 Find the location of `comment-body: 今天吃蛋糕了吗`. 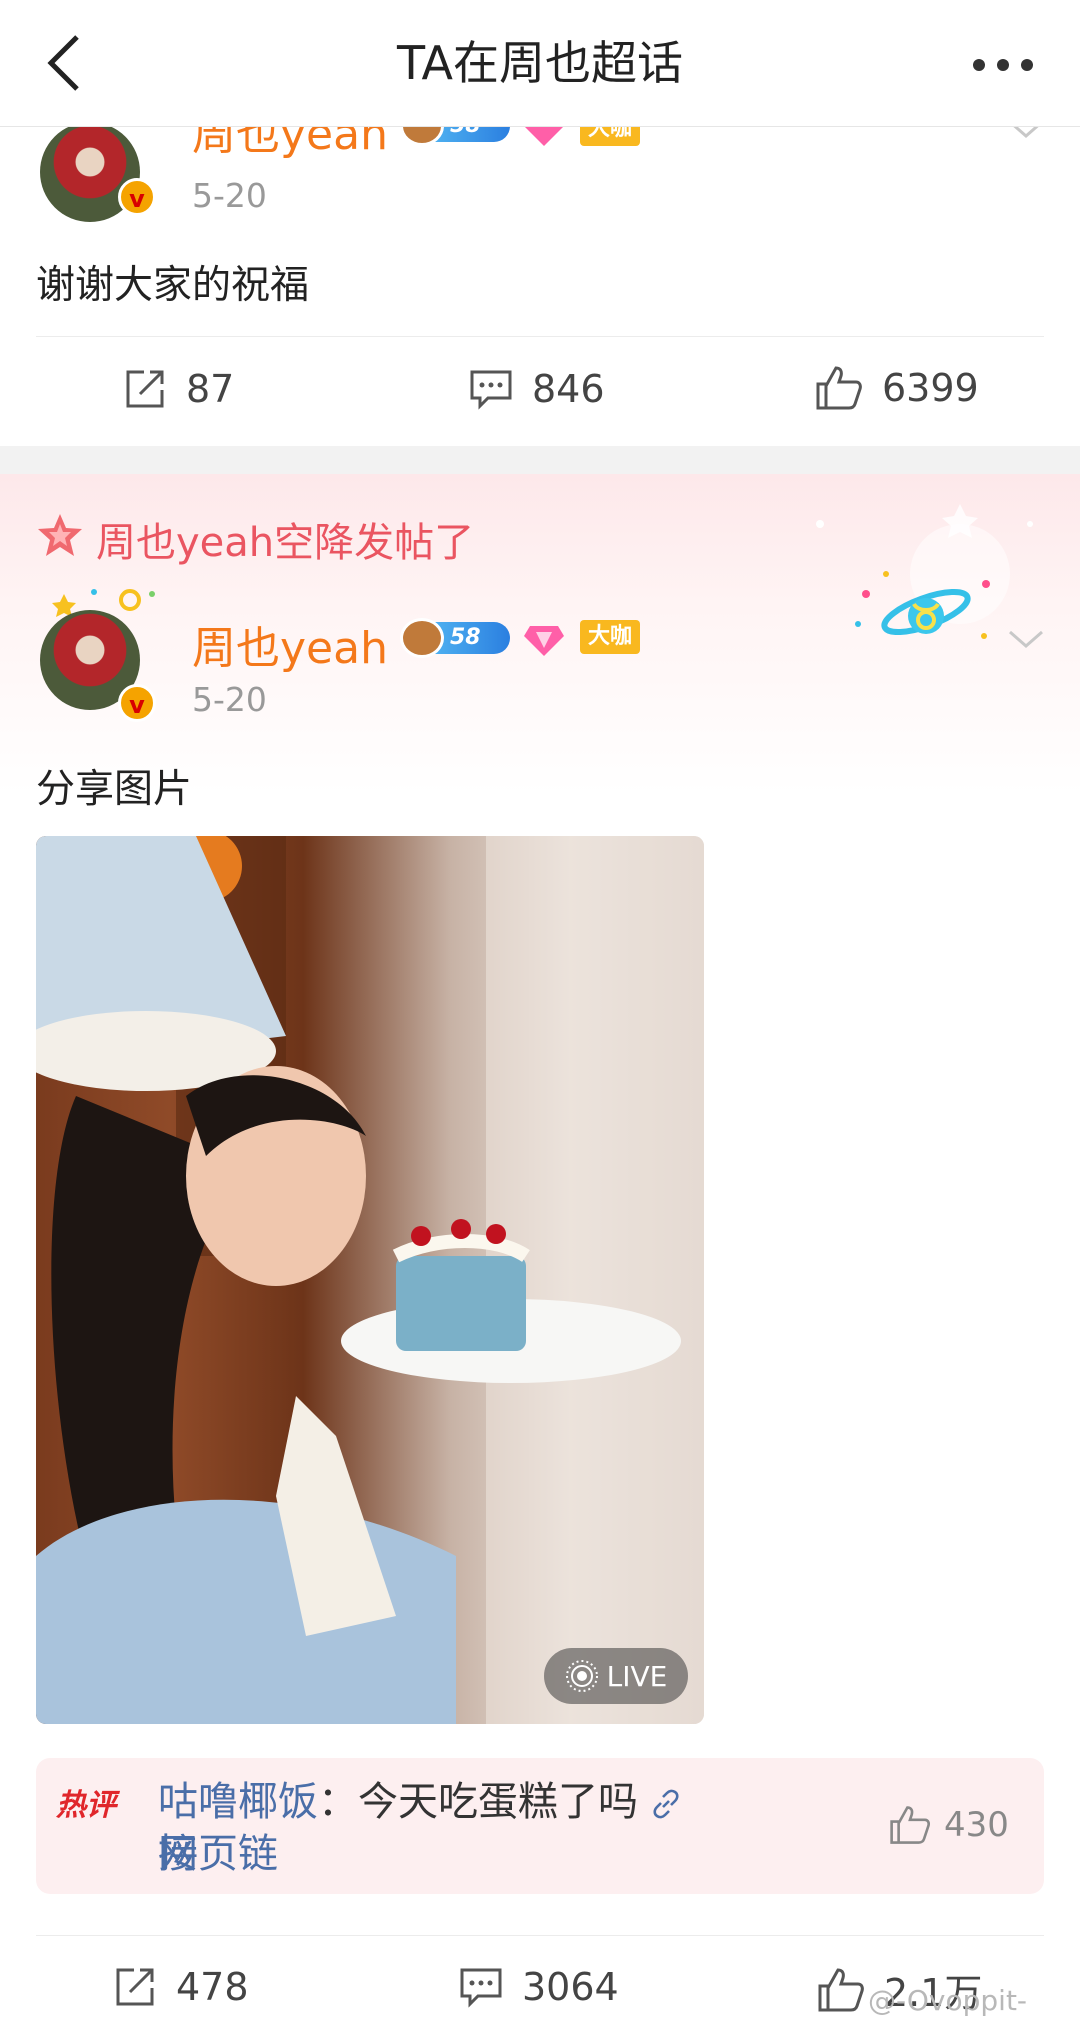

comment-body: 今天吃蛋糕了吗 is located at coordinates (498, 1802).